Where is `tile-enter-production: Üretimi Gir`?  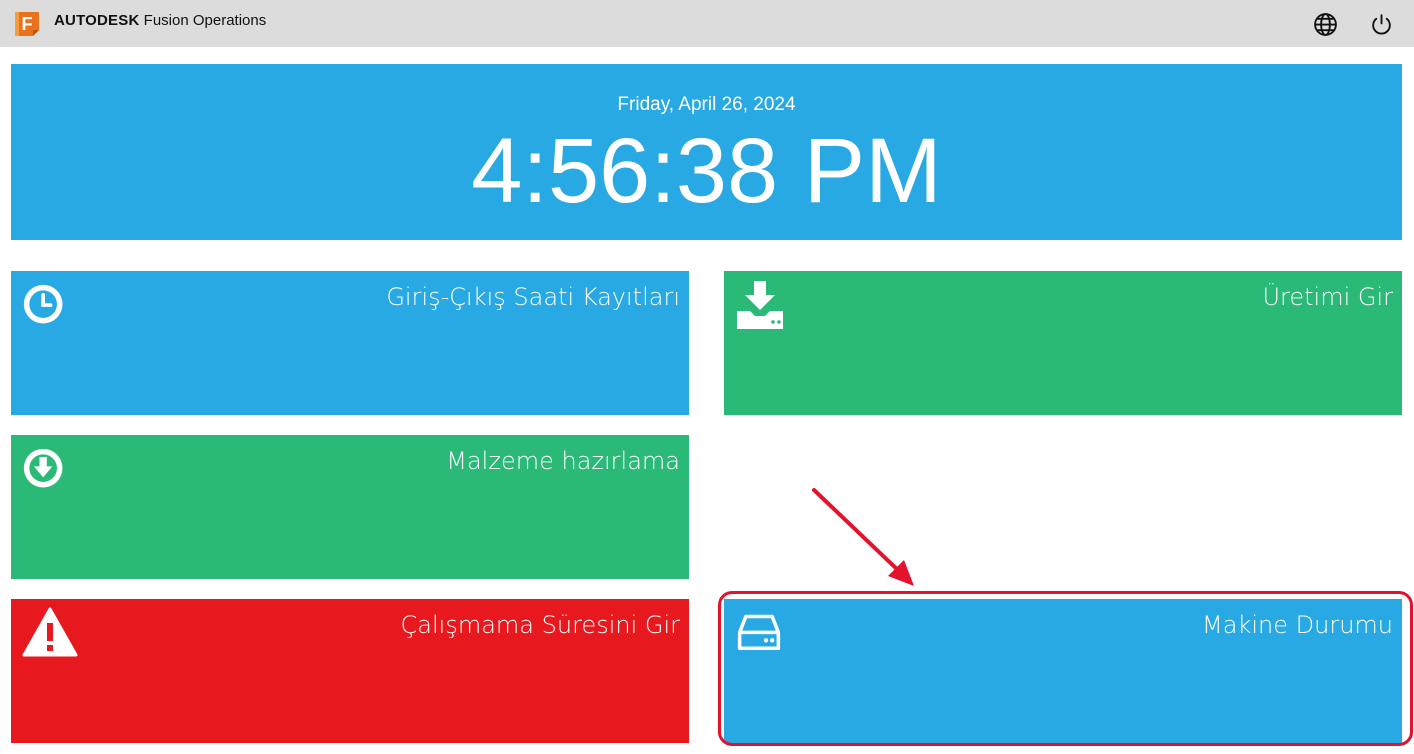 tile-enter-production: Üretimi Gir is located at coordinates (1063, 343).